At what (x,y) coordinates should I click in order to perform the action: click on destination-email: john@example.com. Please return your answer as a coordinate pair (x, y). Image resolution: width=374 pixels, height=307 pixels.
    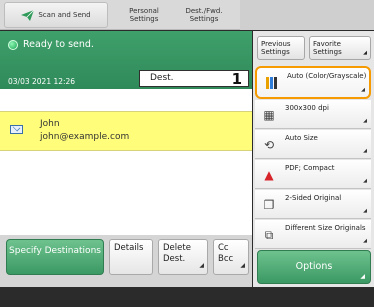
    Looking at the image, I should click on (85, 137).